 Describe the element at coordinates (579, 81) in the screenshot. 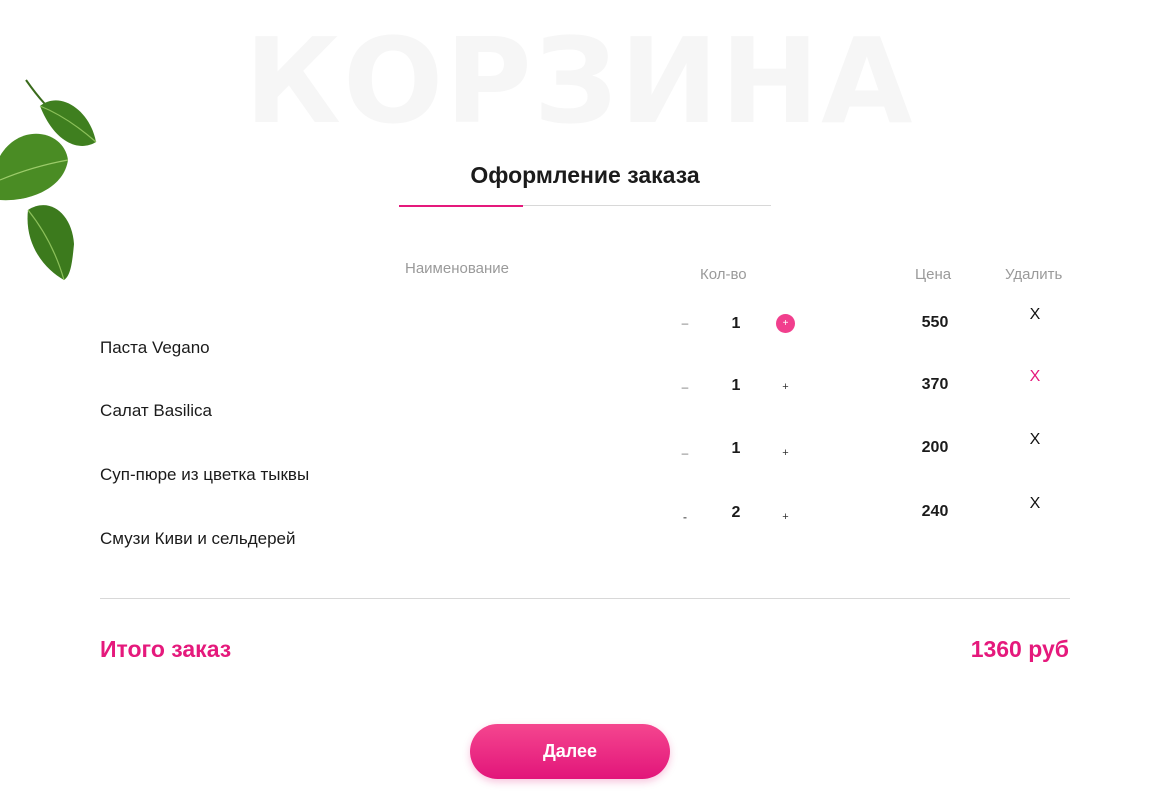

I see `page-watermark: КОРЗИНА` at that location.